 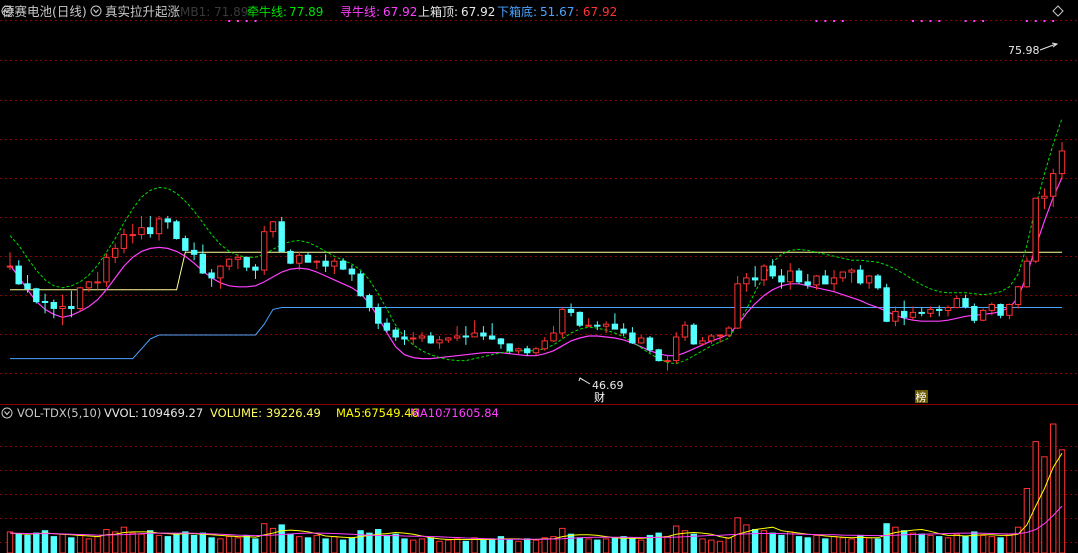 I want to click on box-top-label: 上箱顶:, so click(x=438, y=11).